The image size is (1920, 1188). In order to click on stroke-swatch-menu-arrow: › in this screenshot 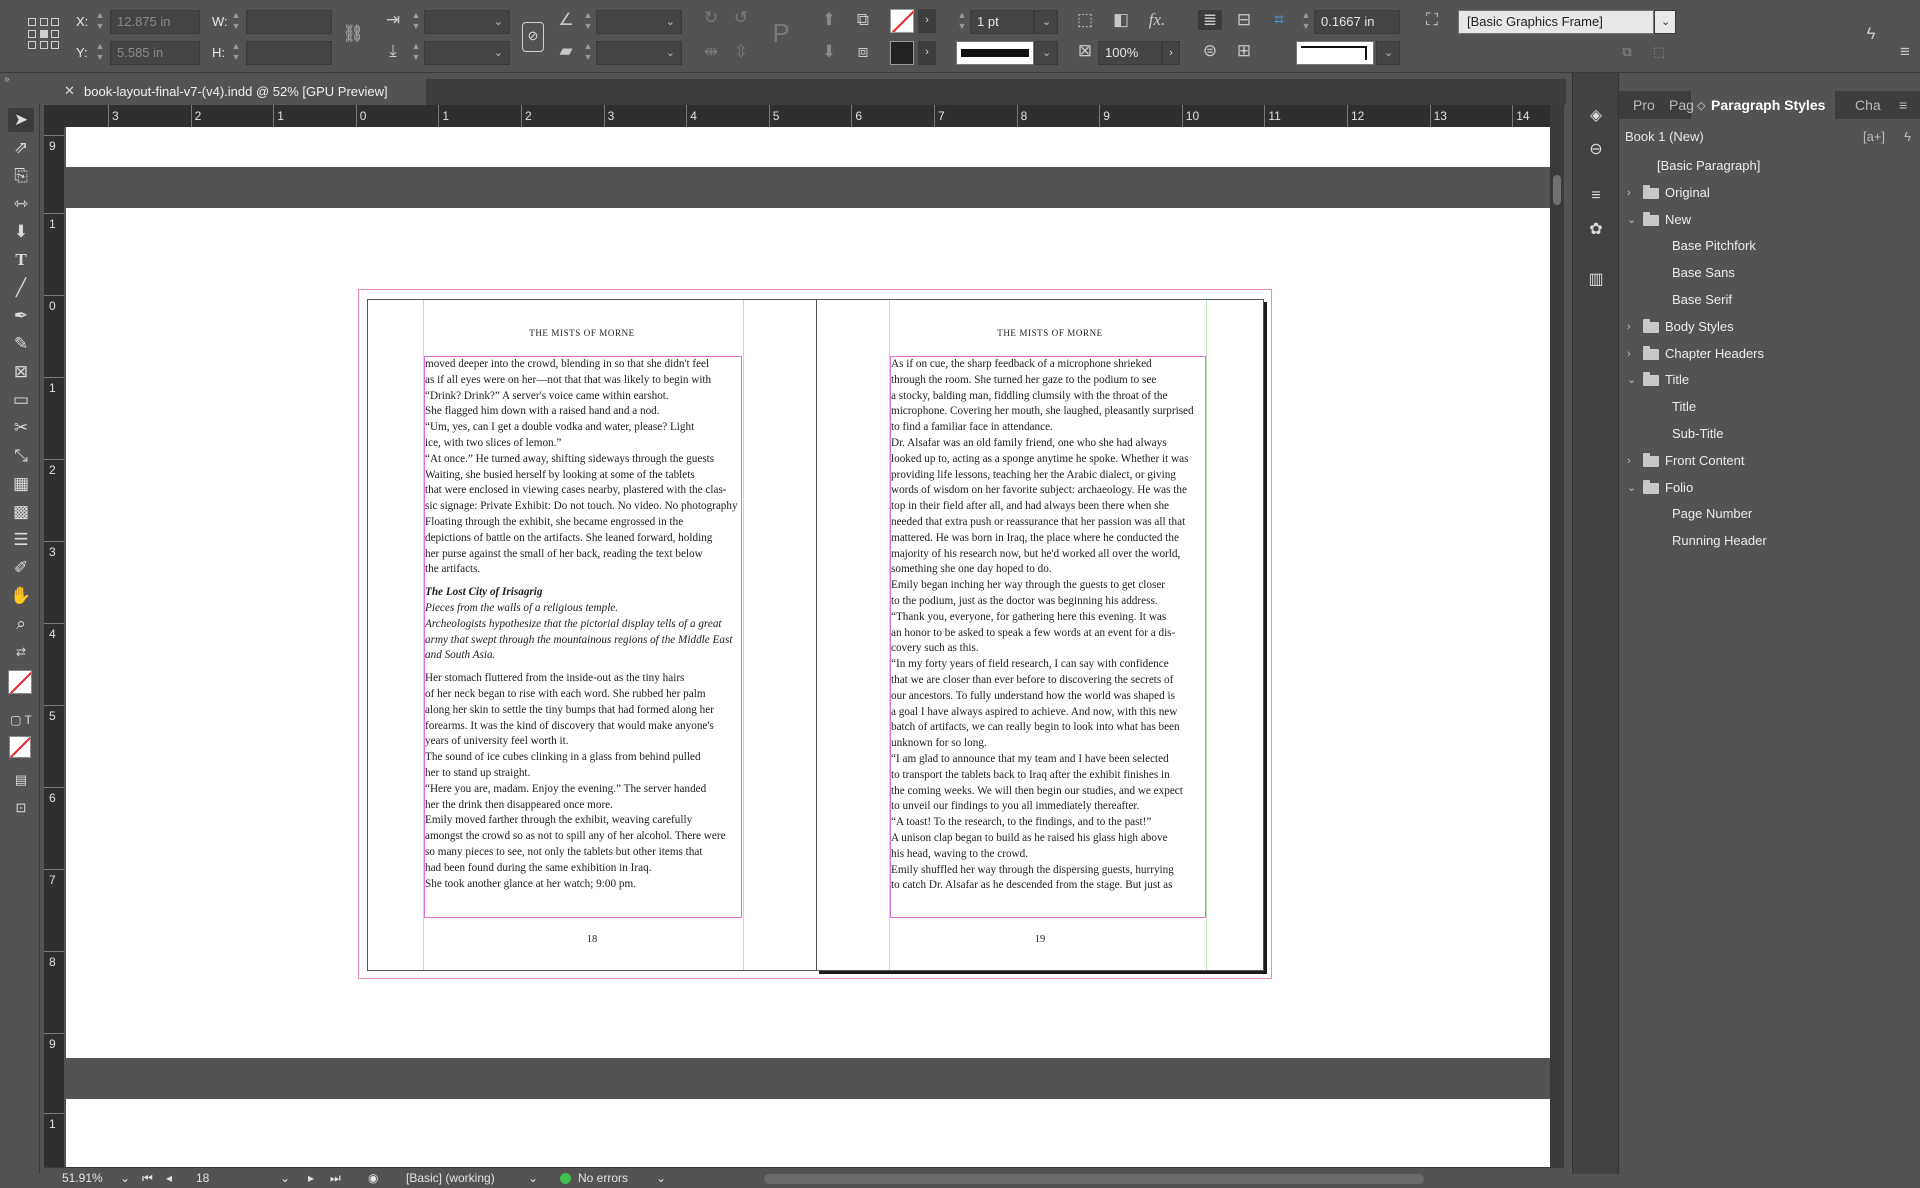, I will do `click(927, 53)`.